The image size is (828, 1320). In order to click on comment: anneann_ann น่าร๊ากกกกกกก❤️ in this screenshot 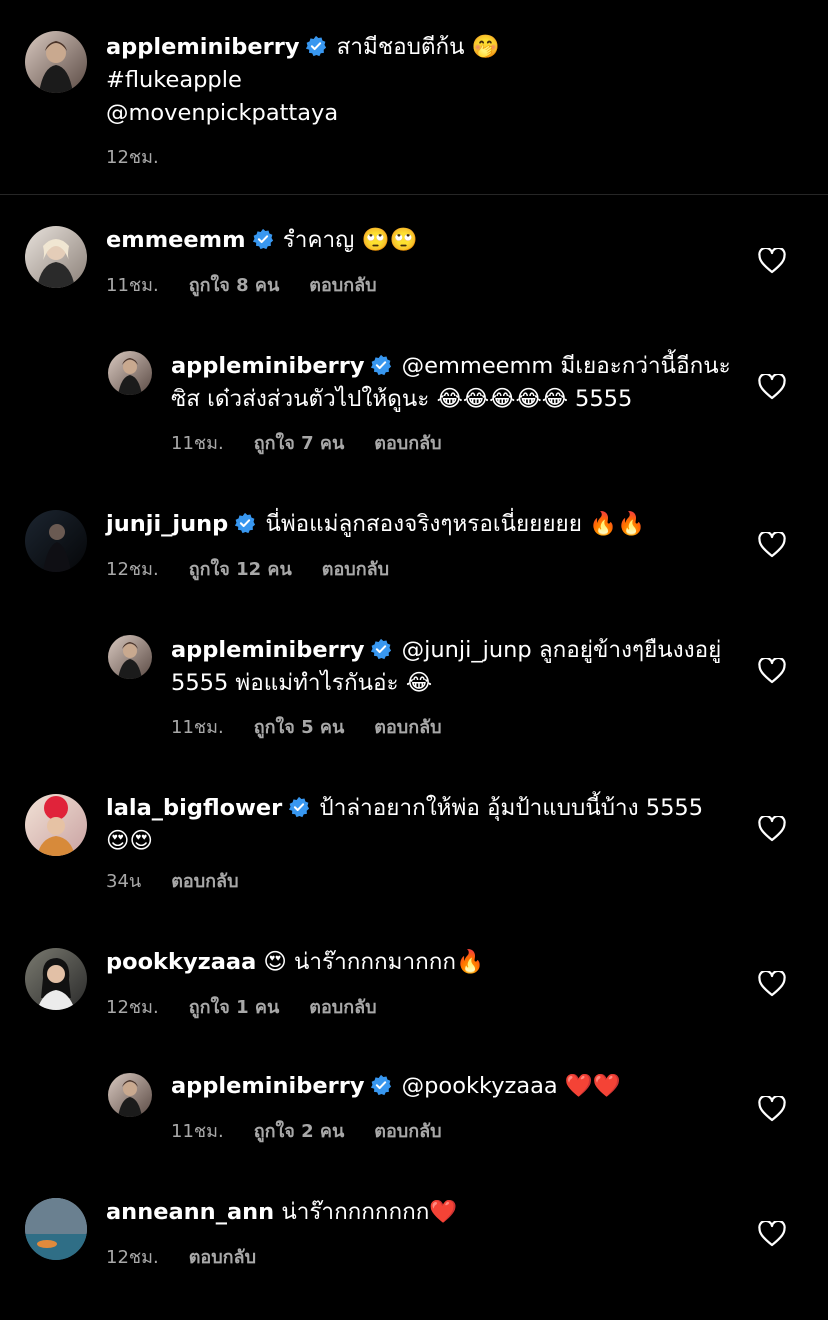, I will do `click(426, 1212)`.